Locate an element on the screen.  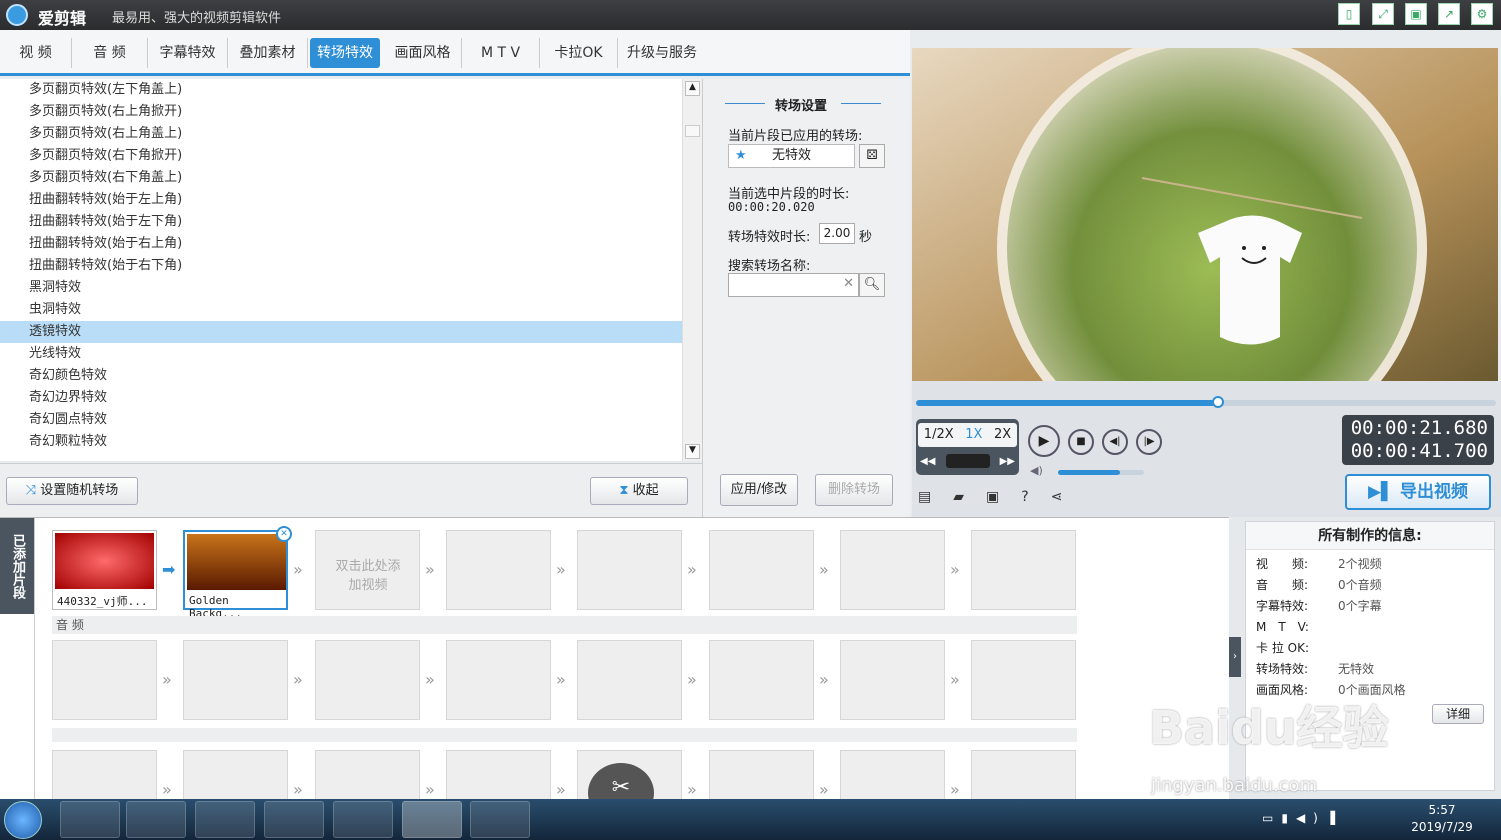
speed-1x: 1X is located at coordinates (973, 435).